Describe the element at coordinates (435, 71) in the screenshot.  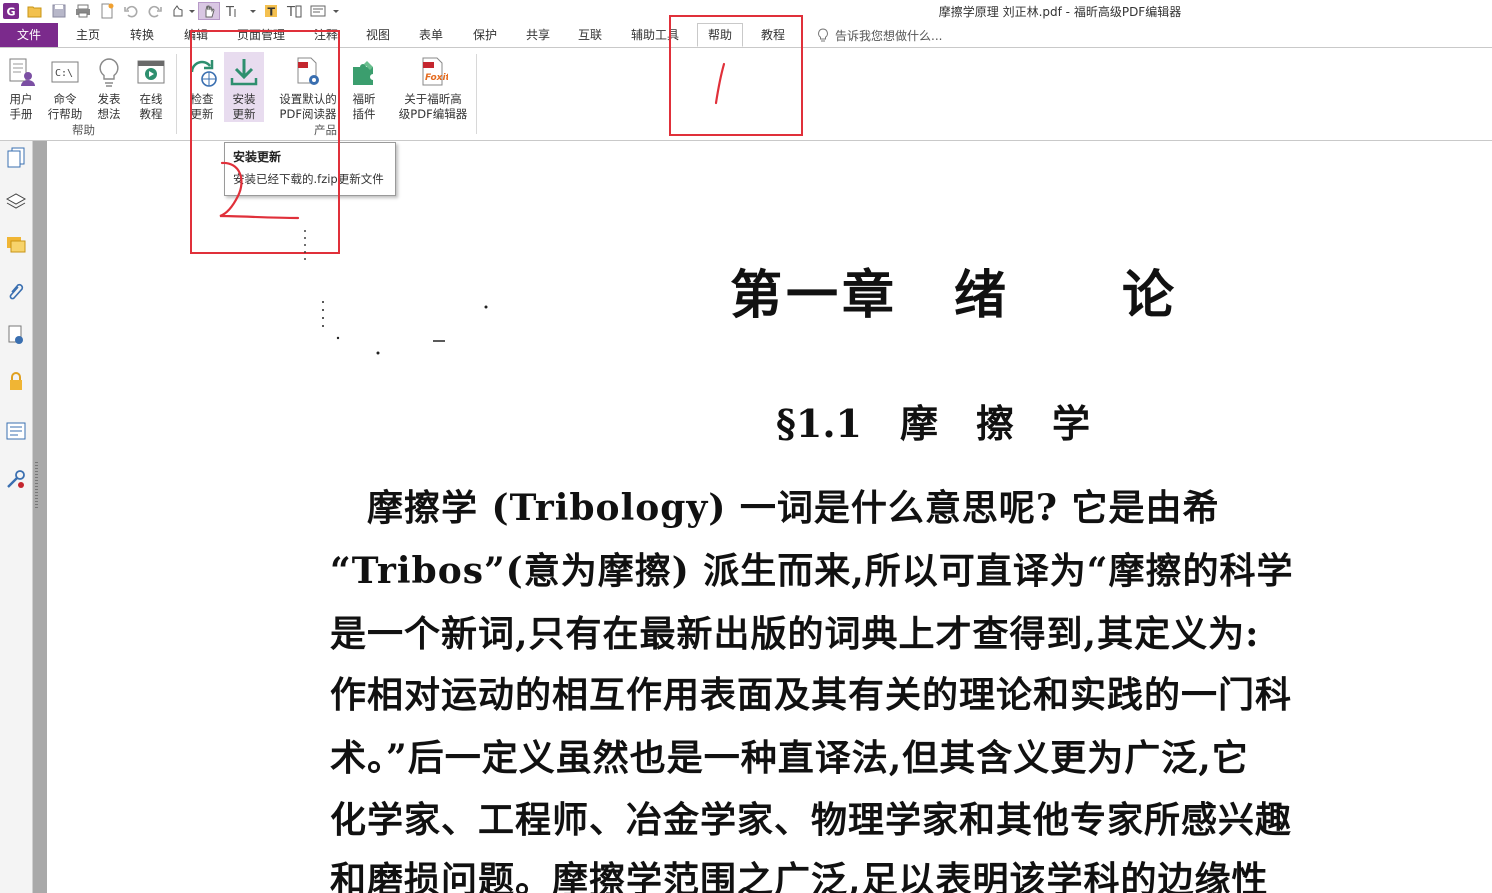
I see `foxit-logo-icon: Foxit` at that location.